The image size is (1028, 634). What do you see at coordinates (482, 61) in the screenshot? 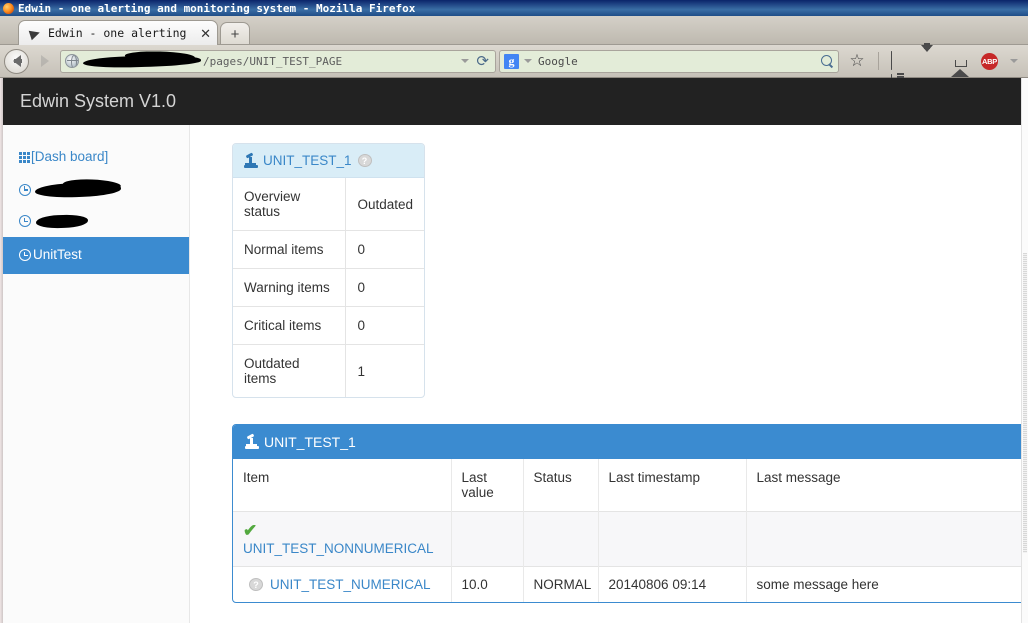
I see `reload-icon: ⟳` at bounding box center [482, 61].